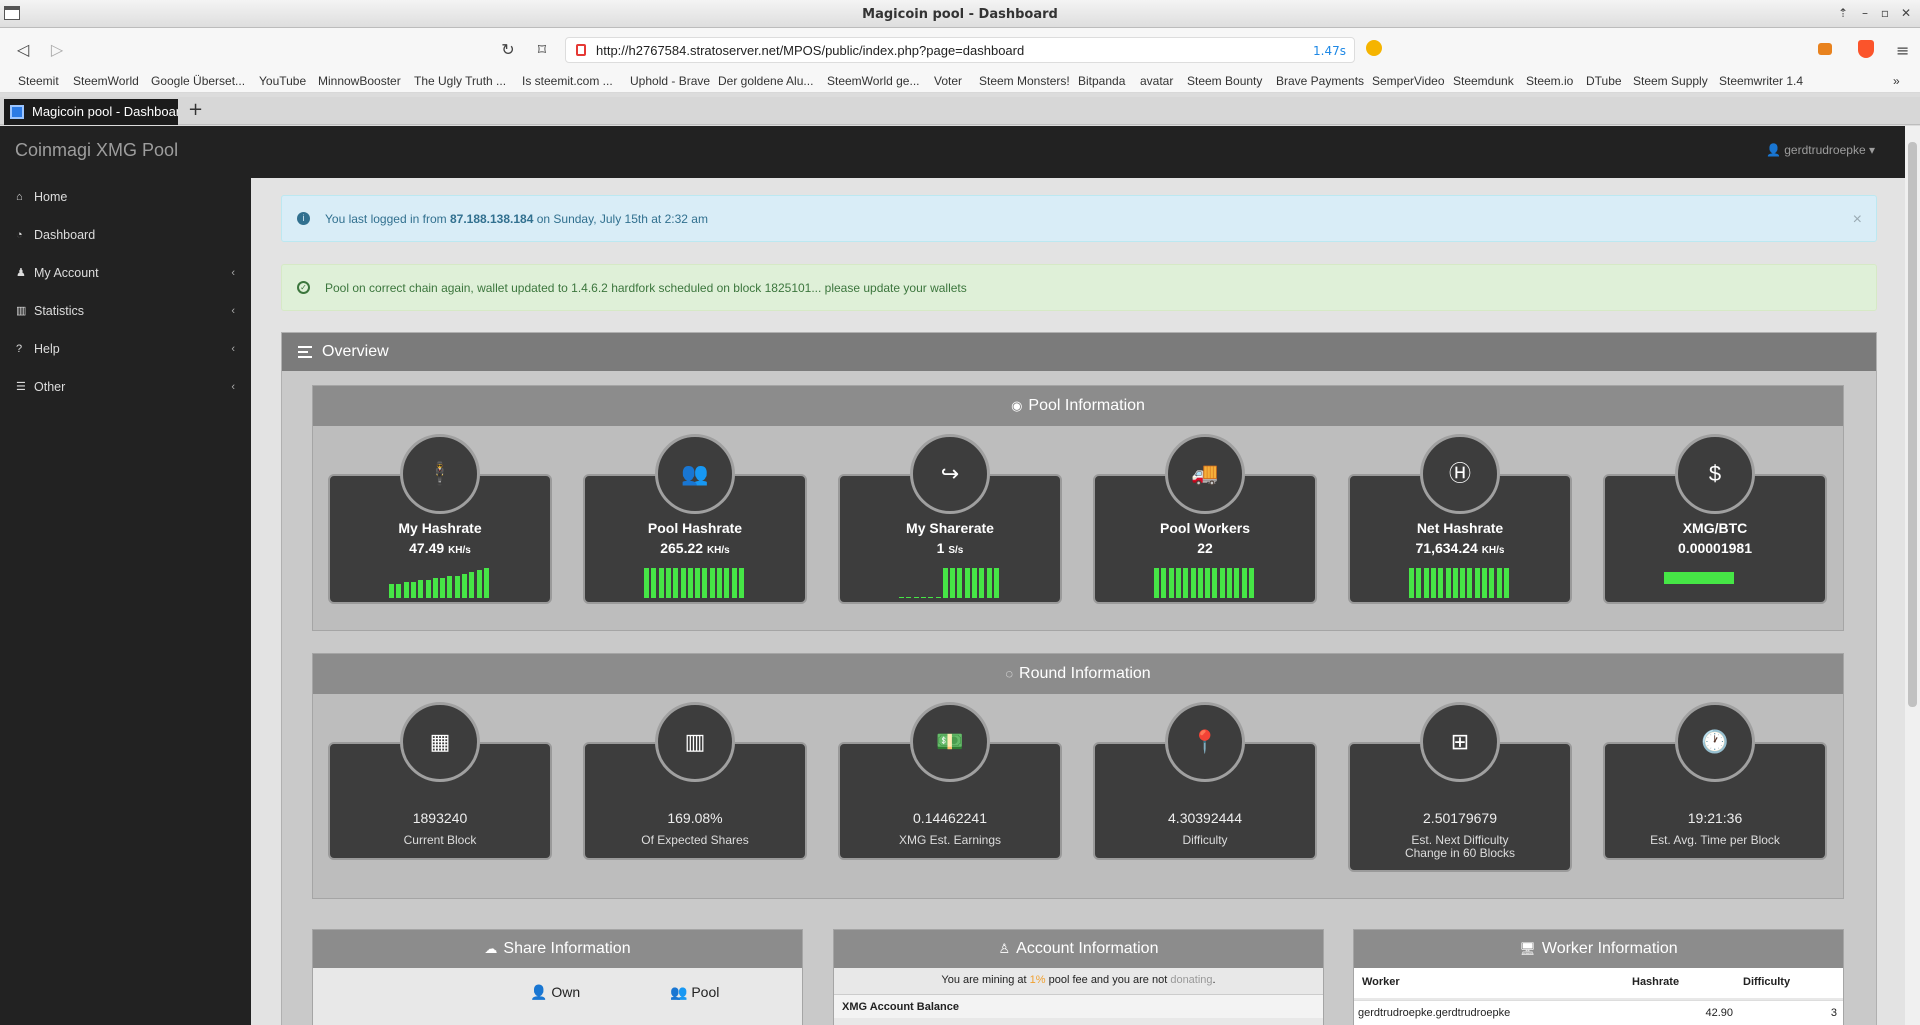  Describe the element at coordinates (1604, 81) in the screenshot. I see `bookmark-item: DTube` at that location.